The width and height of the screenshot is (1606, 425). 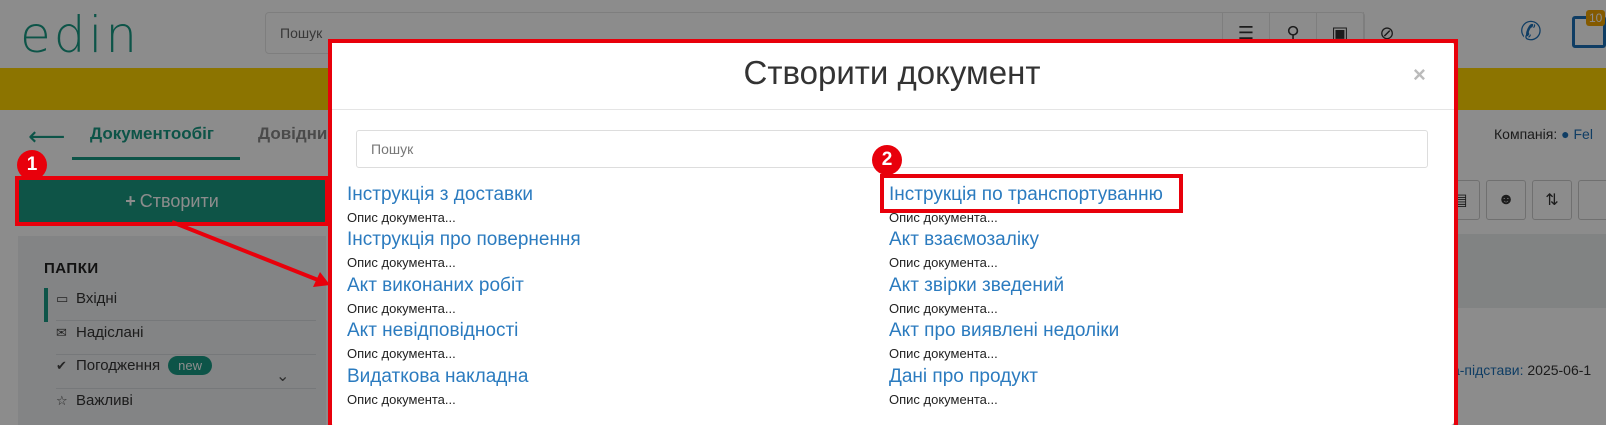 I want to click on step-2-badge: 2, so click(x=887, y=160).